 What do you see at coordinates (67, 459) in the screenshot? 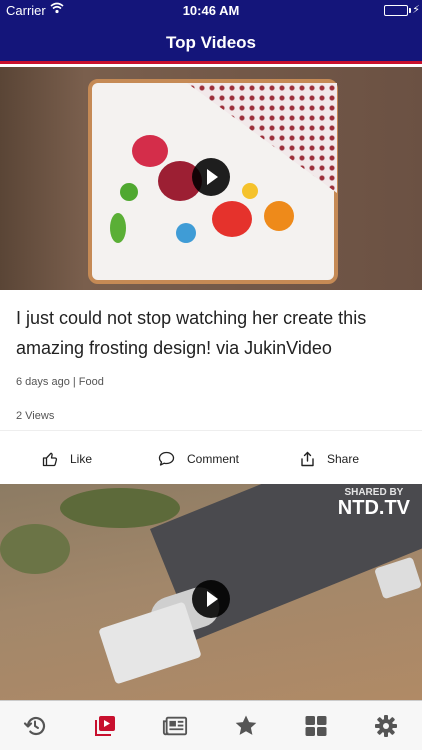
I see `like-button: Like` at bounding box center [67, 459].